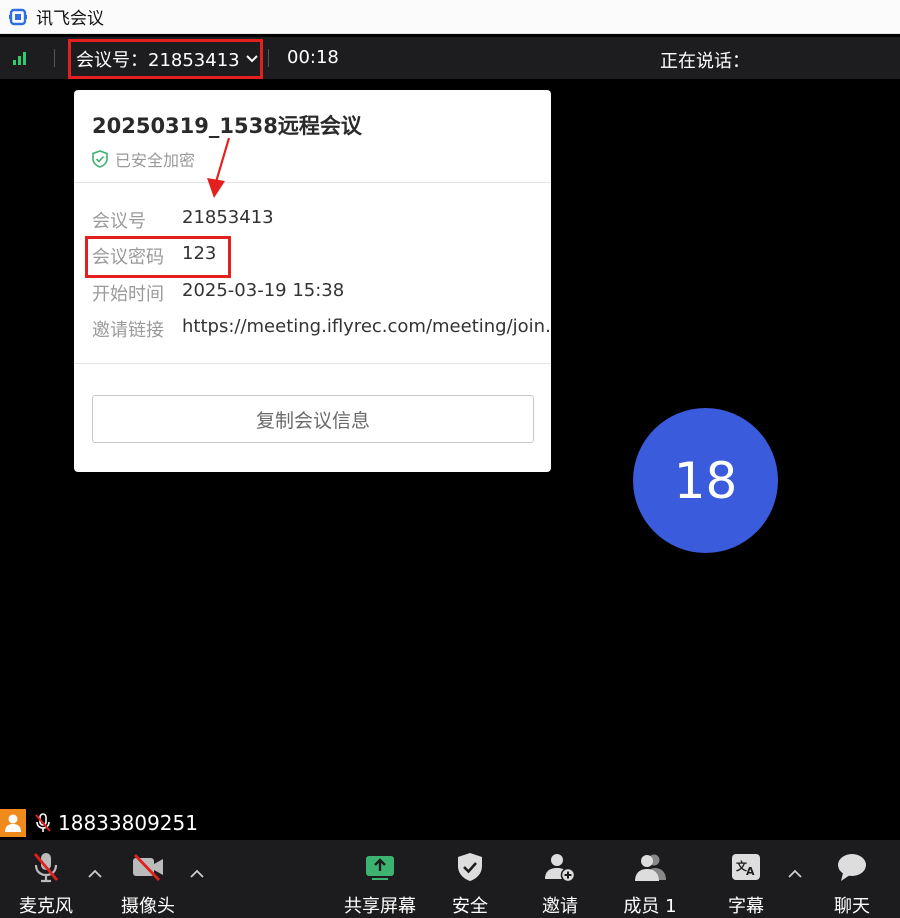 Image resolution: width=900 pixels, height=918 pixels. I want to click on meeting-id-button: 会议号：21853413, so click(165, 59).